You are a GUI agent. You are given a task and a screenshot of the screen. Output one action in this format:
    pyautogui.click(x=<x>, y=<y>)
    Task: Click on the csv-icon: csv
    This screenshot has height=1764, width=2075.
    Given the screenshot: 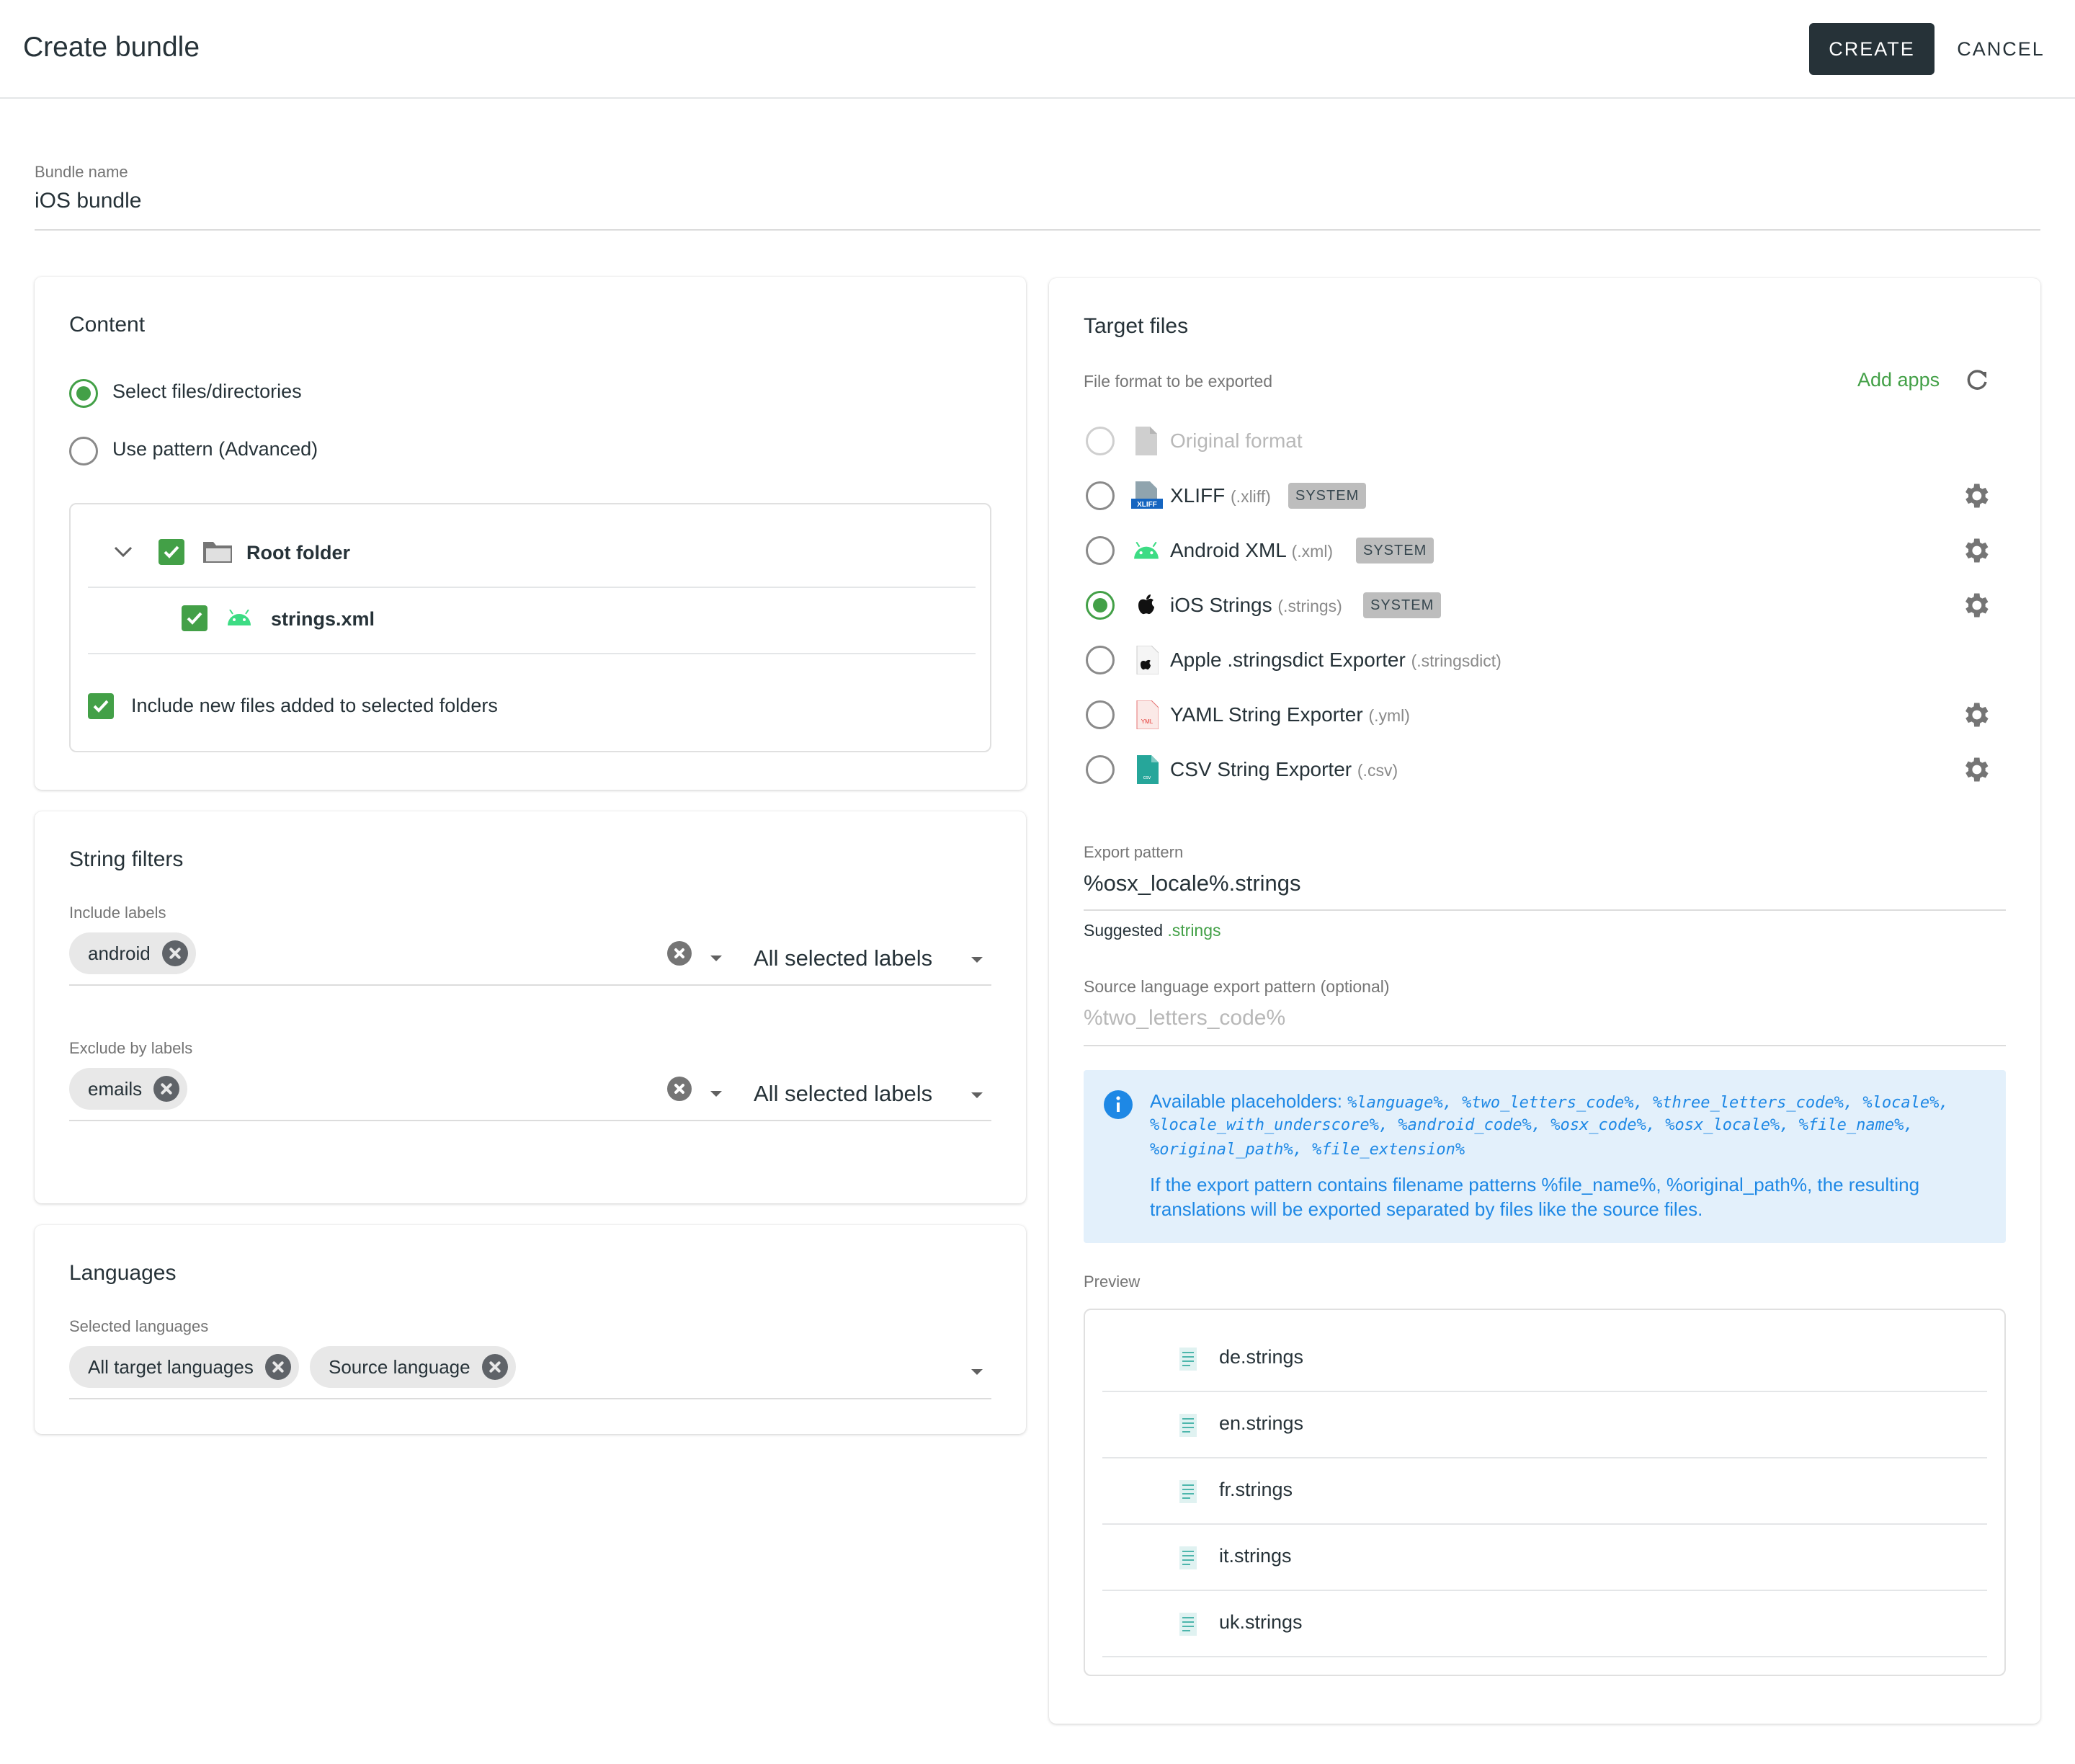 What is the action you would take?
    pyautogui.click(x=1148, y=769)
    